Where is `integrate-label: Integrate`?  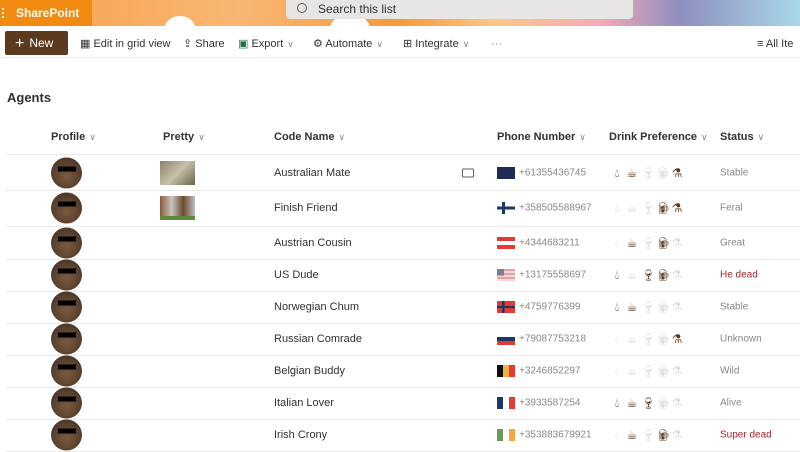
integrate-label: Integrate is located at coordinates (437, 44).